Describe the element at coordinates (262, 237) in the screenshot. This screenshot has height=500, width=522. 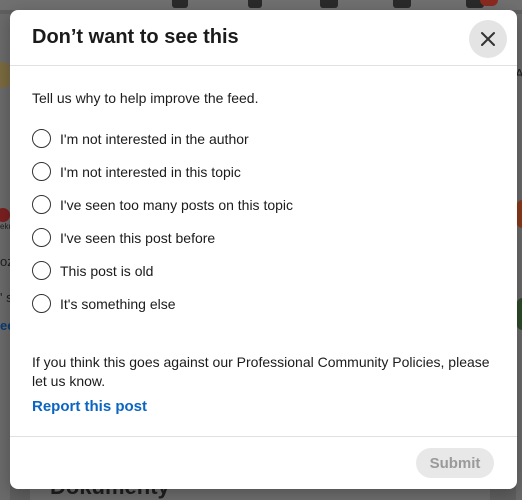
I see `reason-option-seen-before: I've seen this post before` at that location.